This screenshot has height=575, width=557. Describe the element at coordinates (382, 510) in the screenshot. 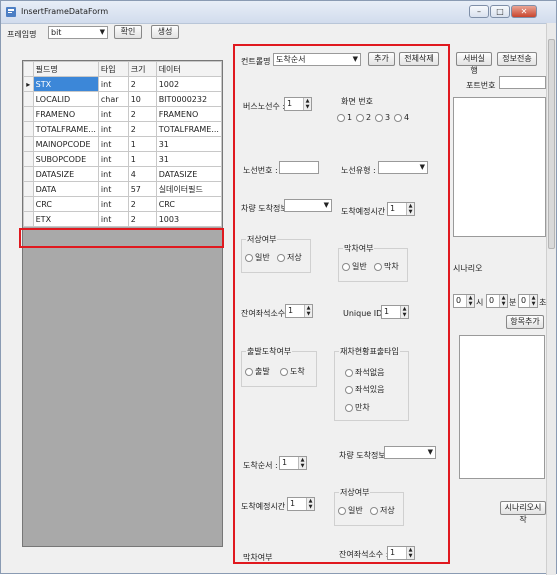

I see `low-floor2-option-low: 저상` at that location.